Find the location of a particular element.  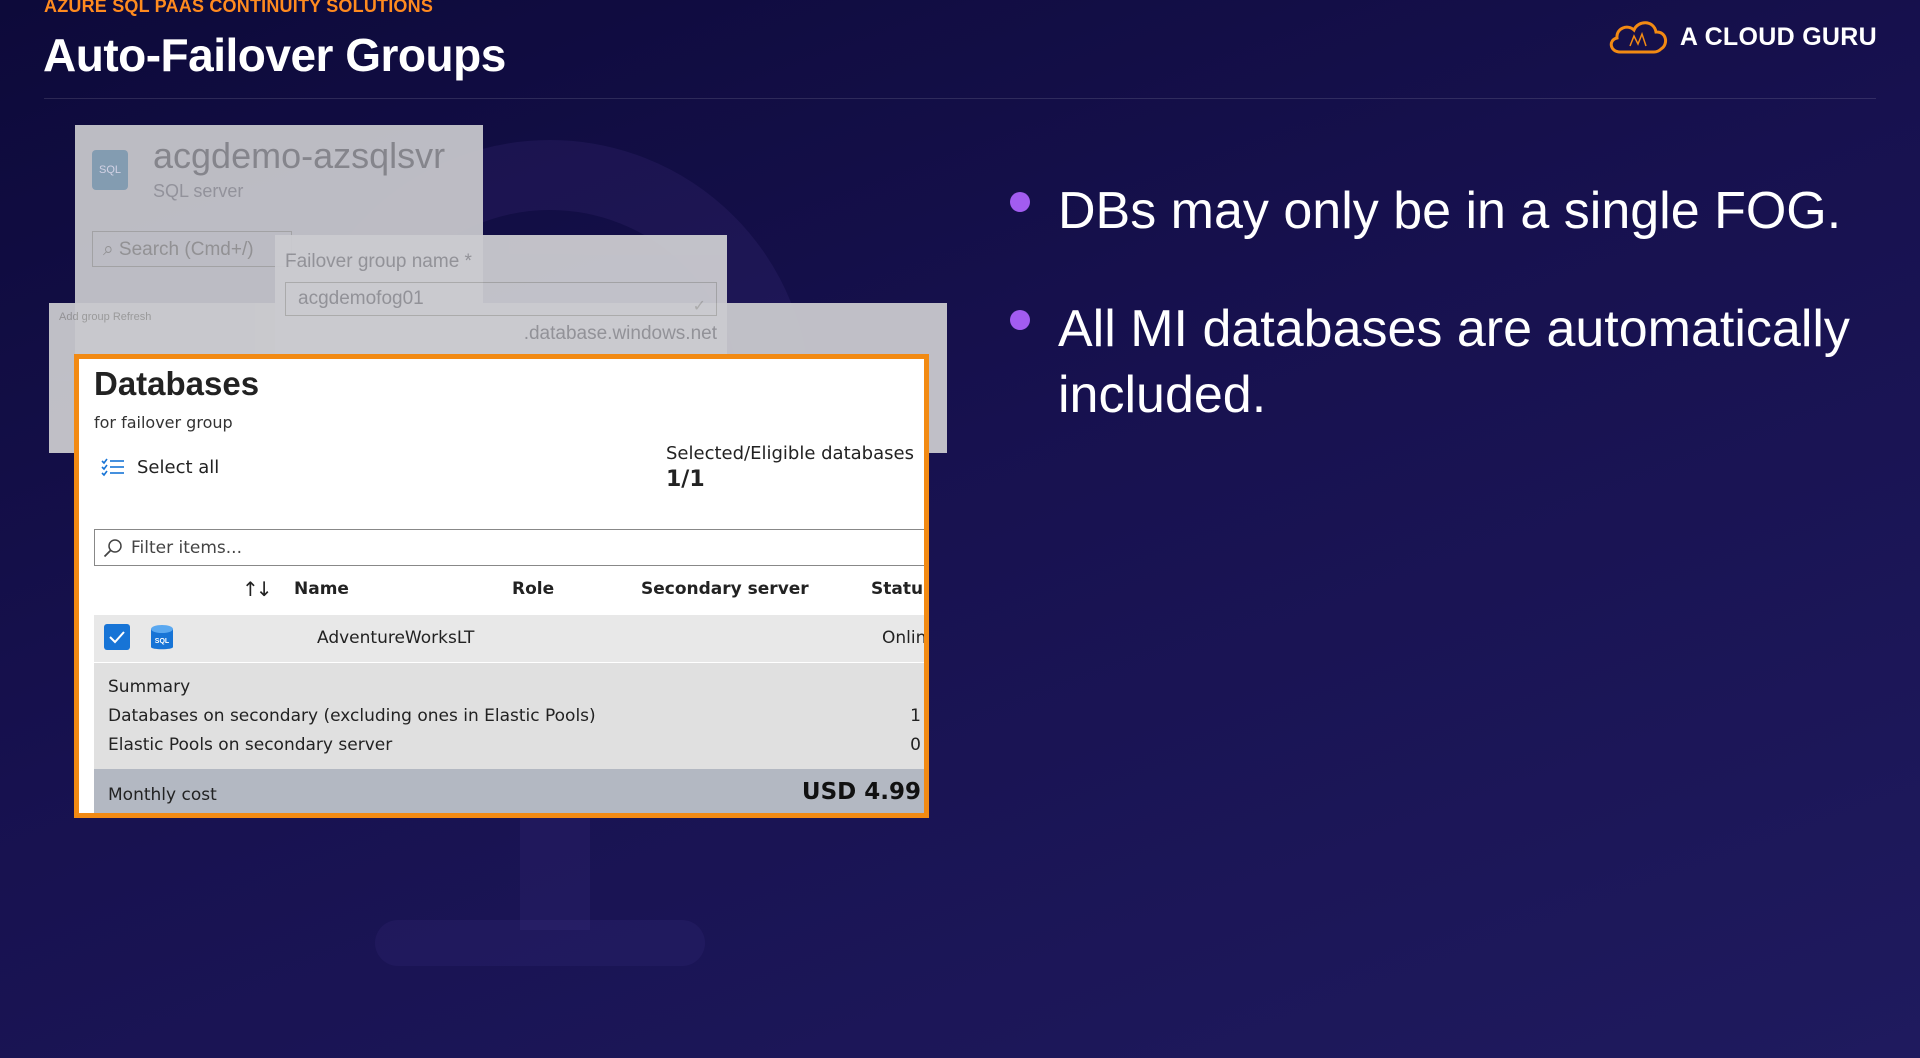

background-decoration-base is located at coordinates (540, 943).